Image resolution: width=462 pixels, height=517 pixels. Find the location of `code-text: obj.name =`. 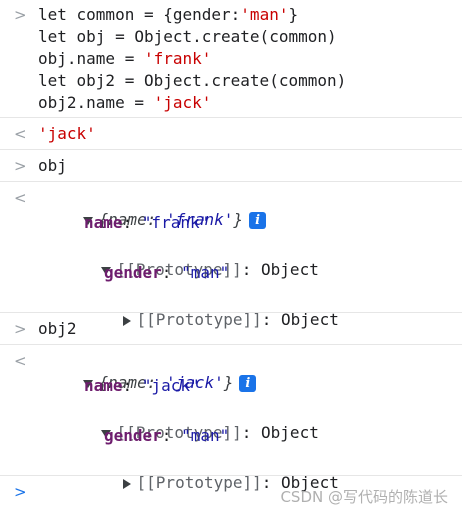

code-text: obj.name = is located at coordinates (91, 58).